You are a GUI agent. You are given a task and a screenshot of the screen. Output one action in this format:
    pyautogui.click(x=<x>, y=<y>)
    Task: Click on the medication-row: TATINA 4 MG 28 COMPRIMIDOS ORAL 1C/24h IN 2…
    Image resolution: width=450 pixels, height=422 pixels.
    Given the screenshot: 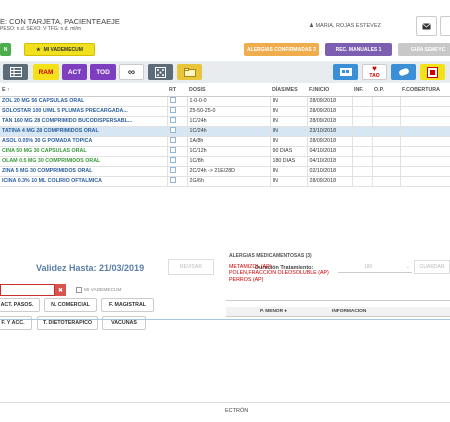 What is the action you would take?
    pyautogui.click(x=225, y=131)
    